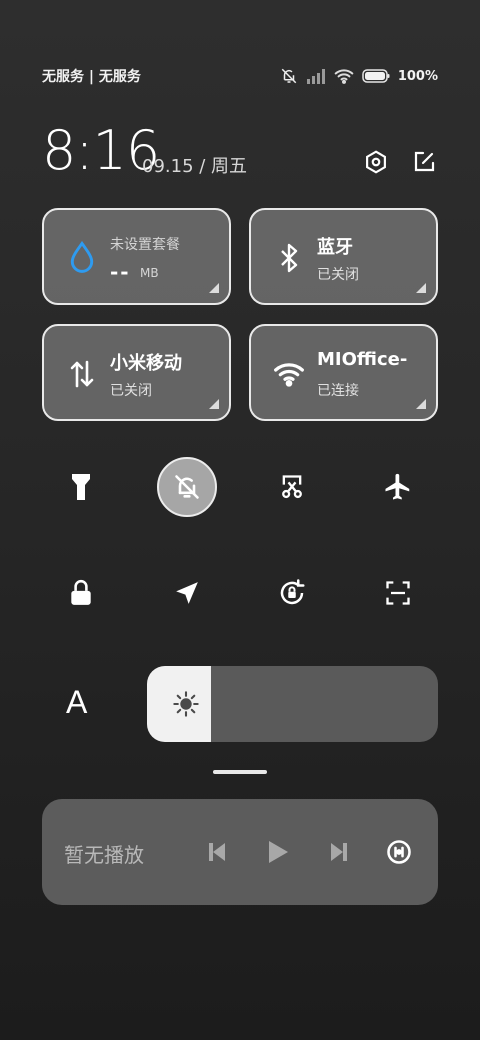 Image resolution: width=480 pixels, height=1040 pixels. I want to click on header: 8:16 09.15 / 周五, so click(240, 151).